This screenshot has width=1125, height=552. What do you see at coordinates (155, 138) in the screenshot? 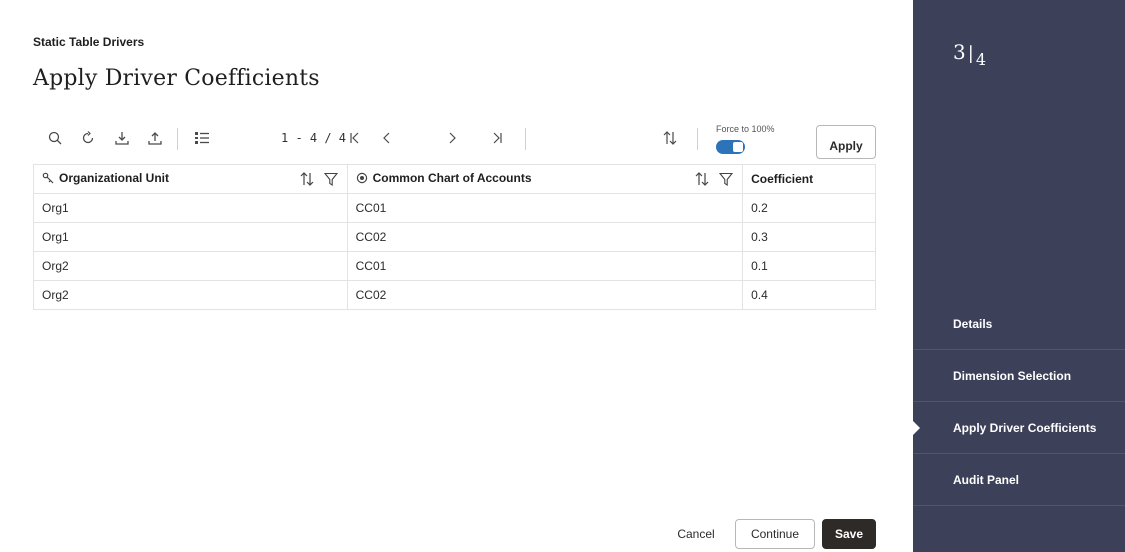
I see `upload-icon` at bounding box center [155, 138].